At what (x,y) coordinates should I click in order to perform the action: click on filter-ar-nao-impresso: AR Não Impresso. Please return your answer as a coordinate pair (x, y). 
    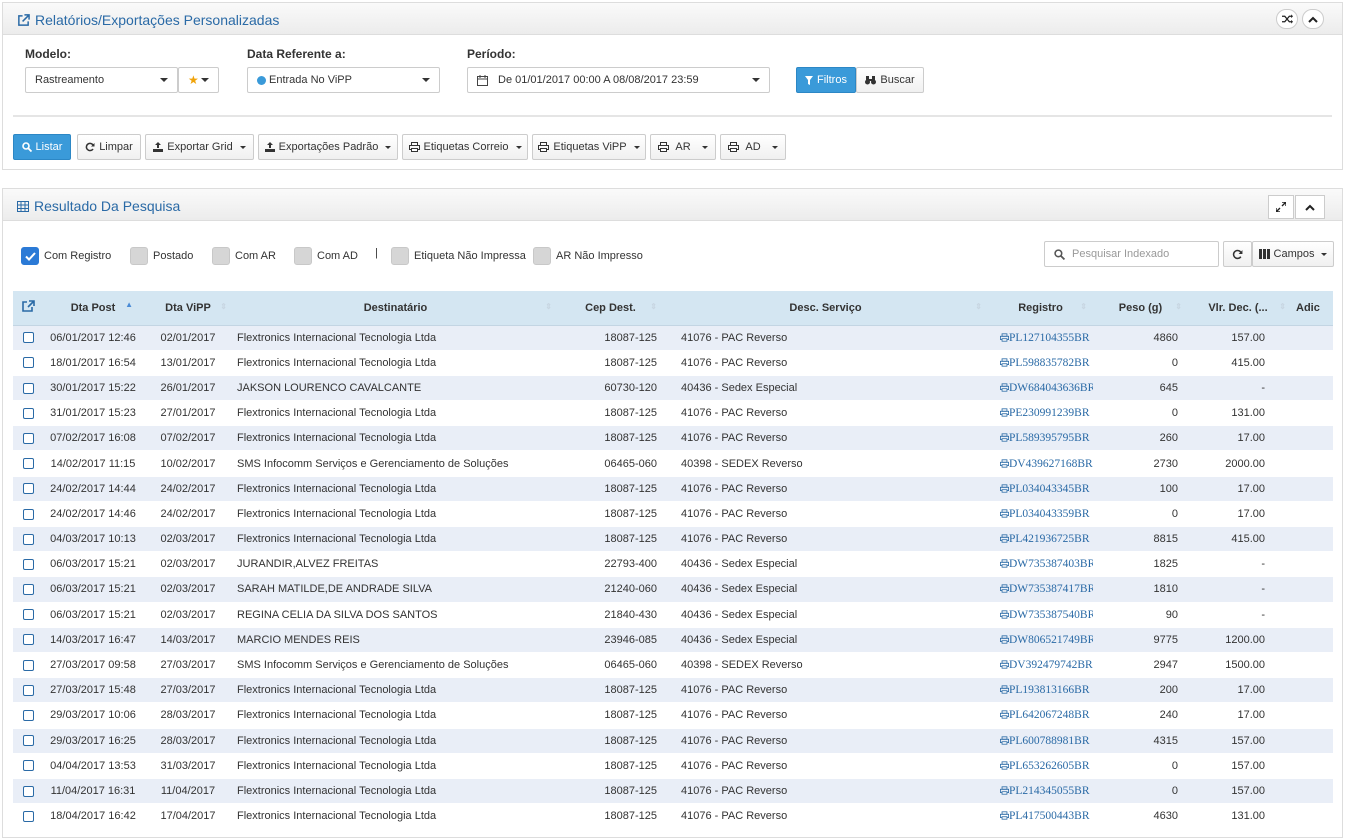
    Looking at the image, I should click on (588, 256).